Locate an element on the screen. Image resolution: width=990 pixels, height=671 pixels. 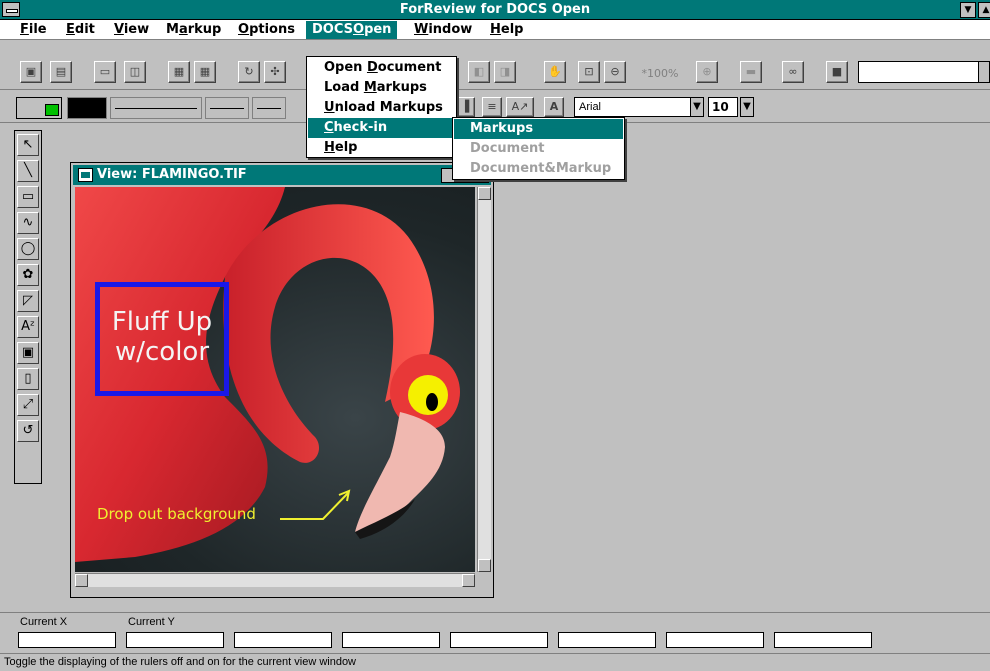
stamp-tool-icon: ▣ is located at coordinates (28, 353).